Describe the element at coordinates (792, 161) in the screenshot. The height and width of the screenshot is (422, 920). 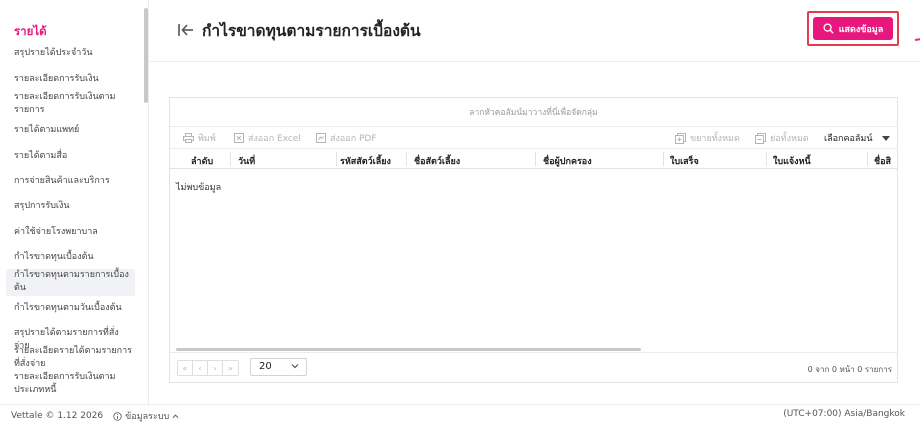
I see `column-header-invoice: ใบแจ้งหนี้` at that location.